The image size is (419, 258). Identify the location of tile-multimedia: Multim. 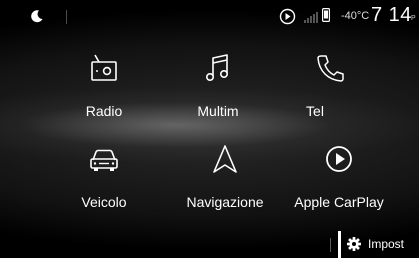
(218, 91).